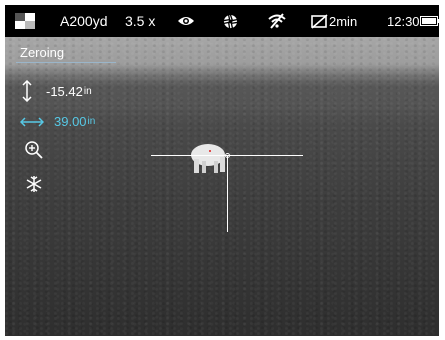 The image size is (445, 340). I want to click on zoom-label: 3.5 x, so click(140, 21).